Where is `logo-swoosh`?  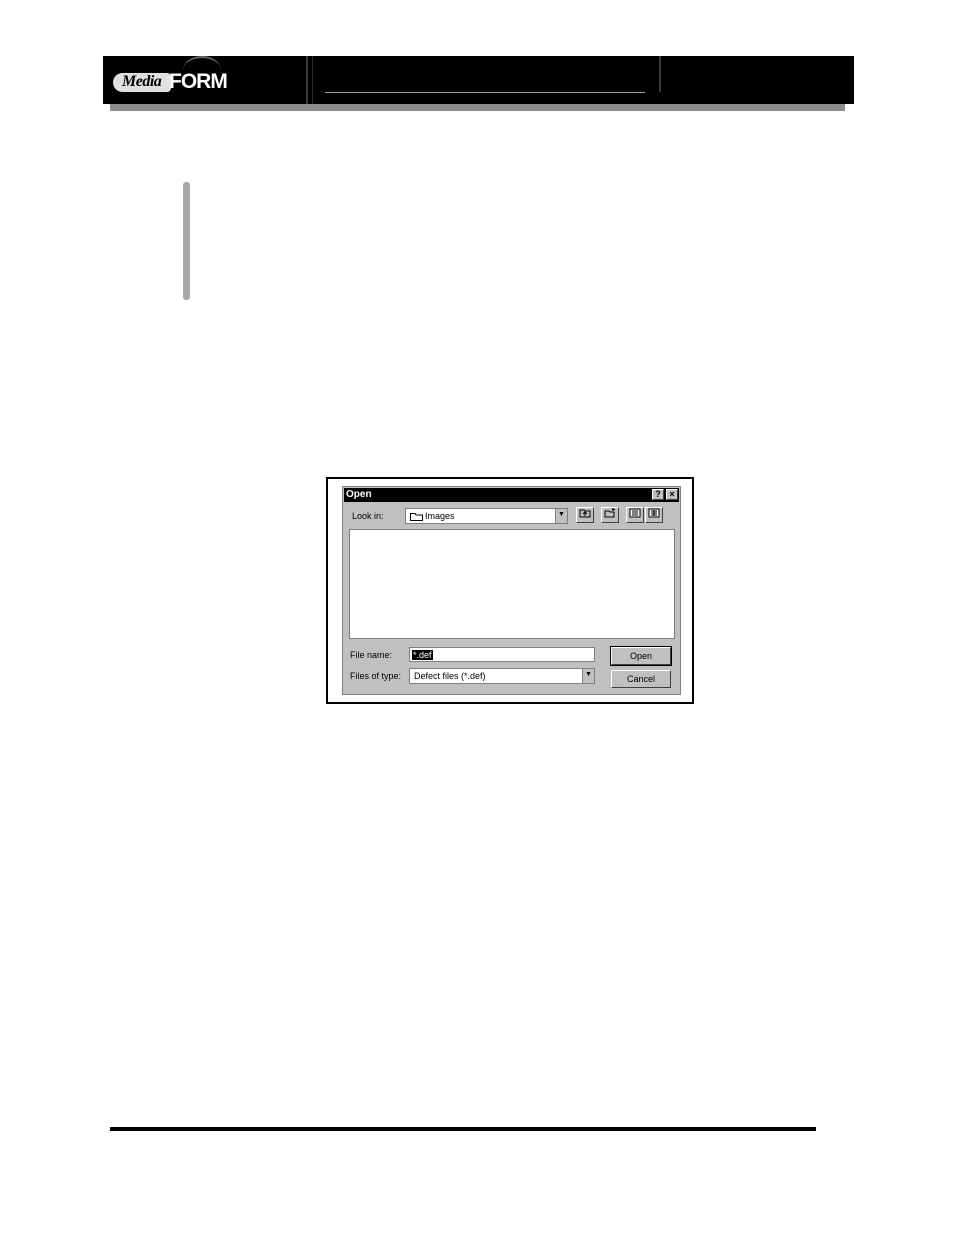
logo-swoosh is located at coordinates (202, 70).